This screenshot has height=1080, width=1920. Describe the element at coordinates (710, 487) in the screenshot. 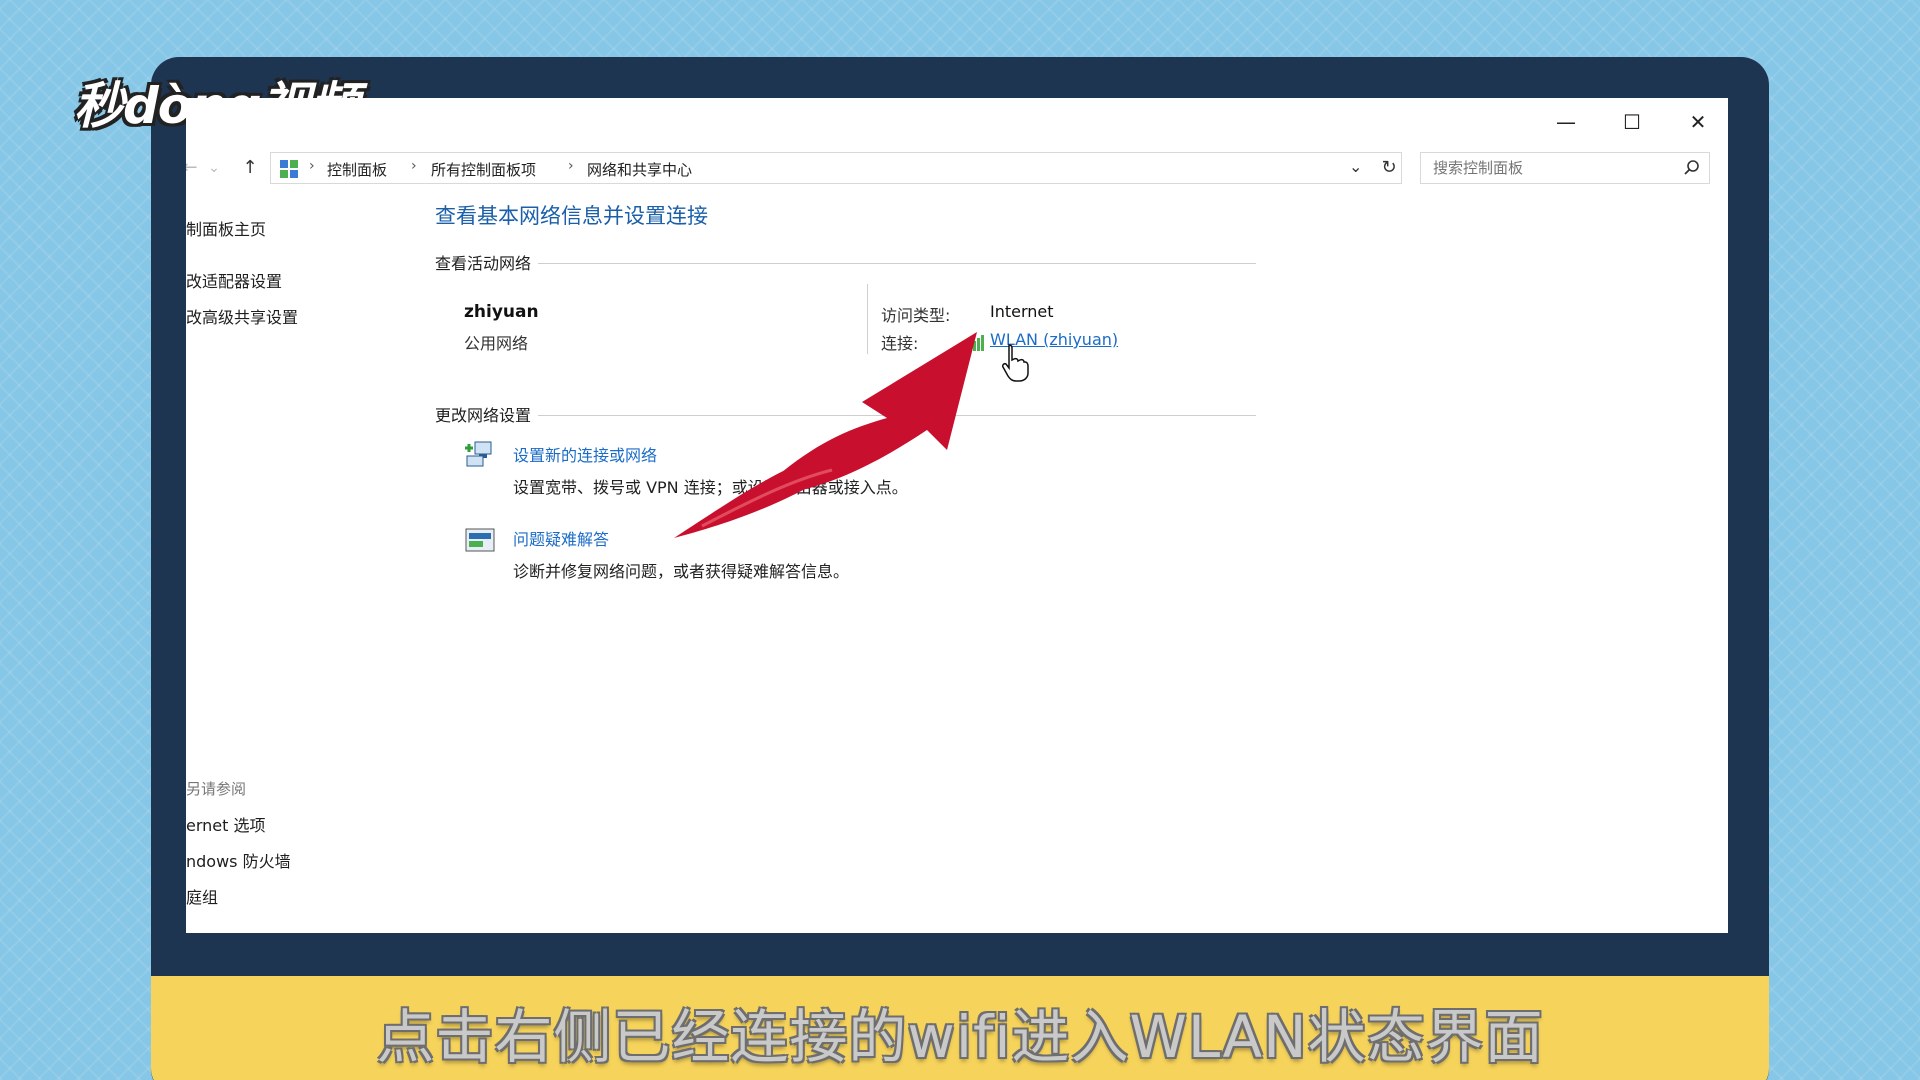

I see `setup-connection-desc: 设置宽带、拨号或 VPN 连接；或设置路由器或接入点。` at that location.